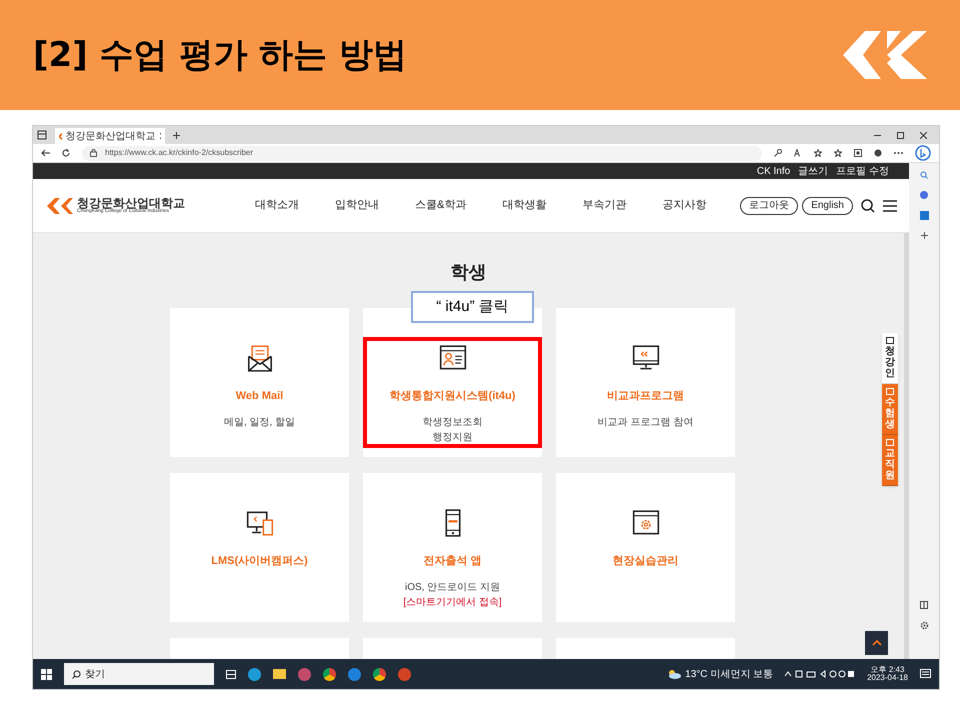  What do you see at coordinates (472, 307) in the screenshot?
I see `annotation-callout: “ it4u” 클릭` at bounding box center [472, 307].